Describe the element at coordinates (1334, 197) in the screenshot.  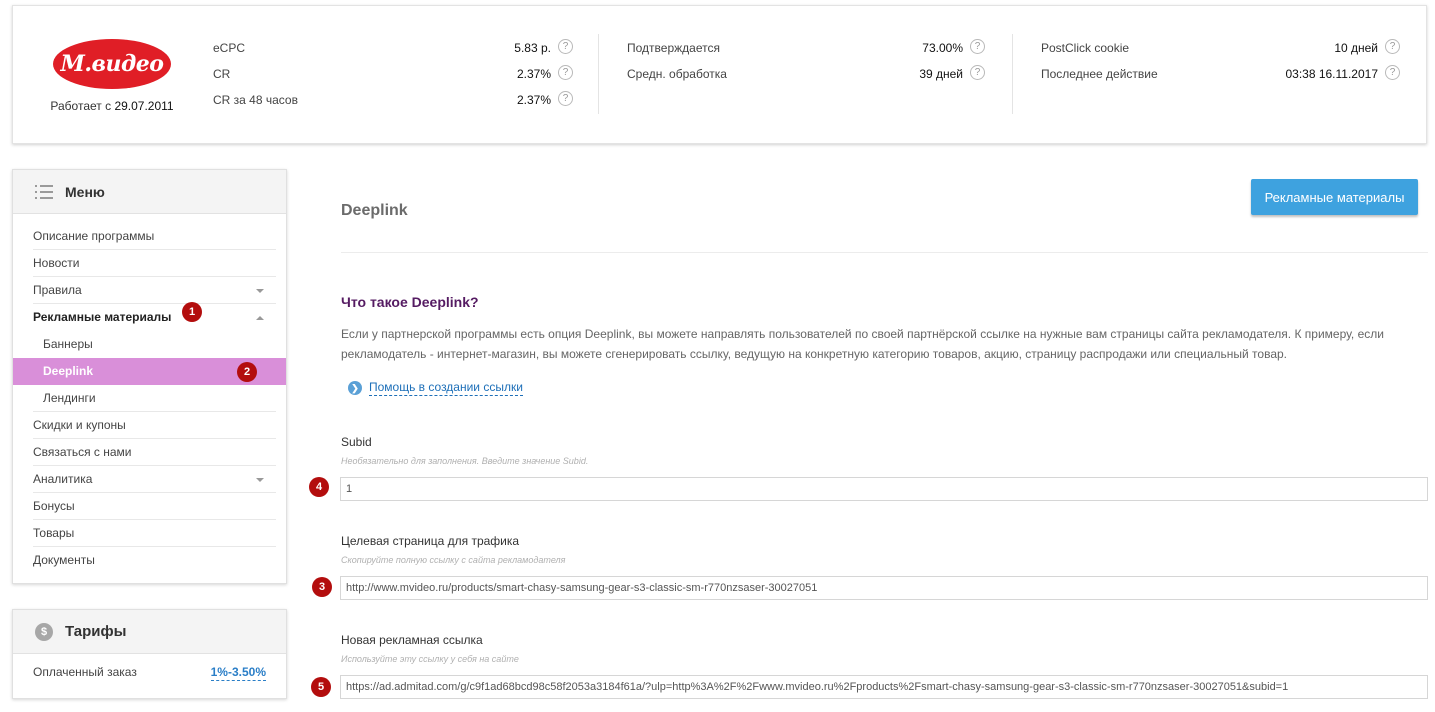
I see `promo-materials-button: Рекламные материалы` at that location.